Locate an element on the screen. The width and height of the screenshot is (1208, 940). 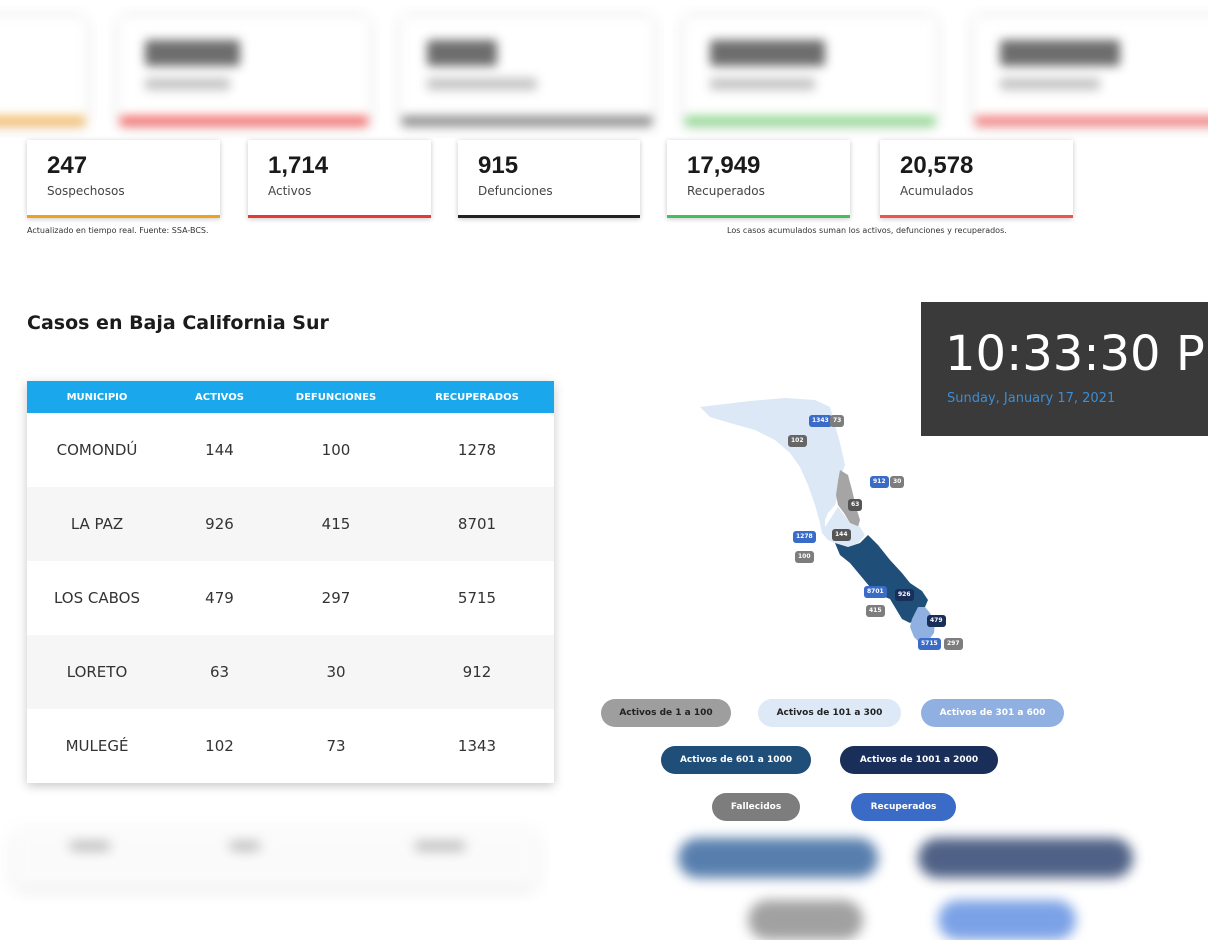
cell-recuperados: 5715 is located at coordinates (477, 598).